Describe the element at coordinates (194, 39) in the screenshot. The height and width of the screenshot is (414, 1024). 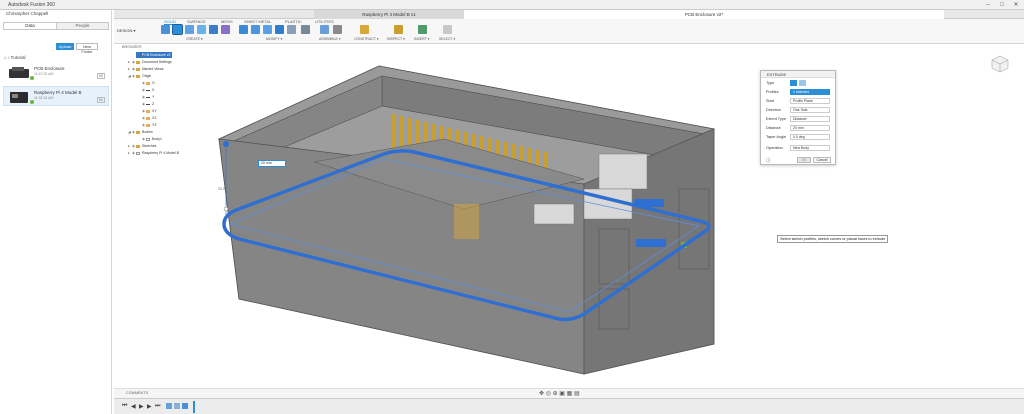
I see `create-menu: CREATE ▾` at that location.